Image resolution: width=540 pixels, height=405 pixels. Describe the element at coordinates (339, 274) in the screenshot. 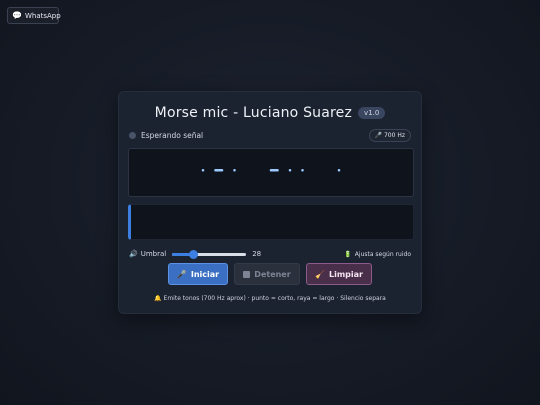

I see `clear-button: 🧹 Limpiar` at that location.